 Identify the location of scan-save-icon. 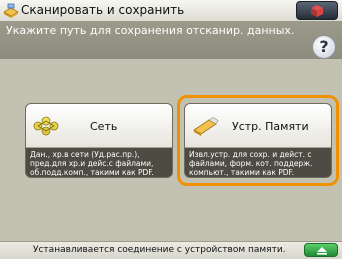
(11, 10).